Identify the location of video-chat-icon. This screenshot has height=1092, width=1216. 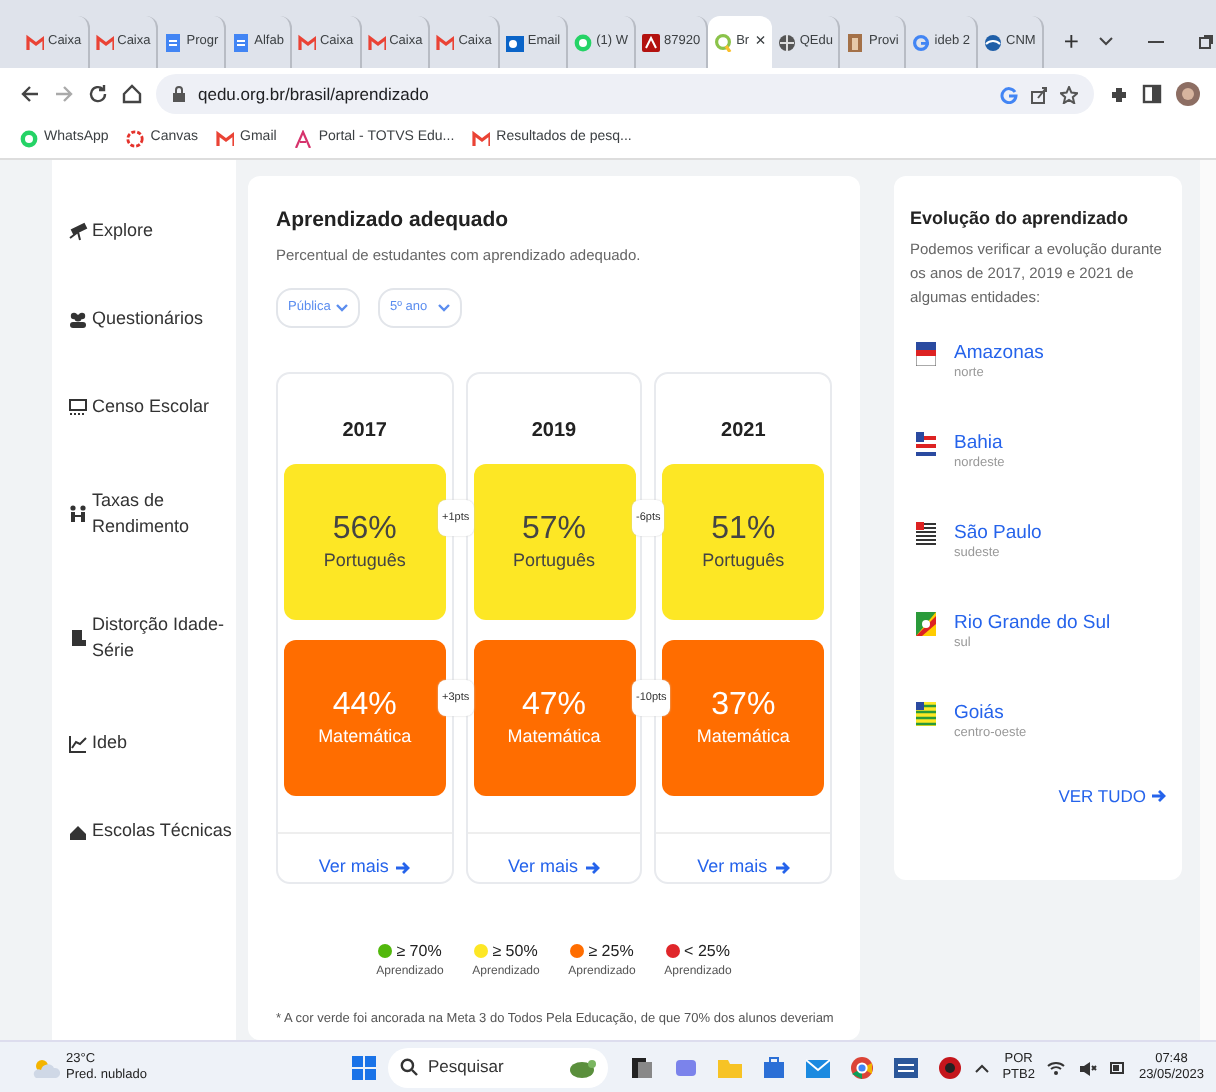
(686, 1067).